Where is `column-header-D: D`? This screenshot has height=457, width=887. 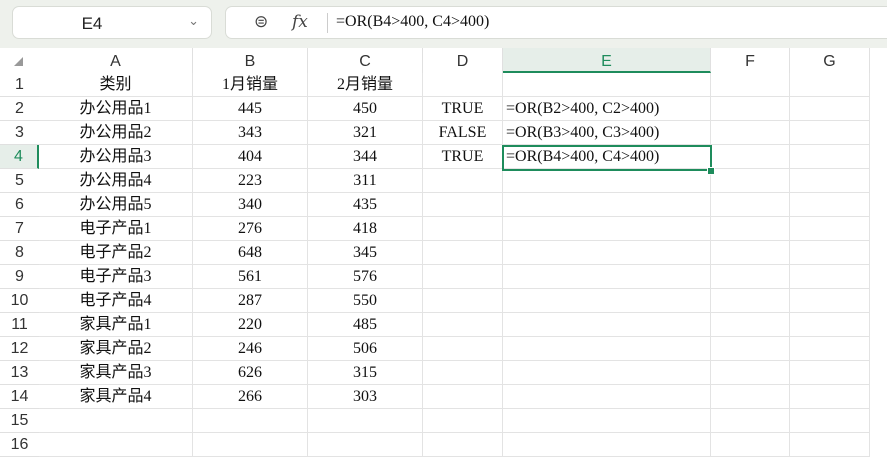
column-header-D: D is located at coordinates (463, 60).